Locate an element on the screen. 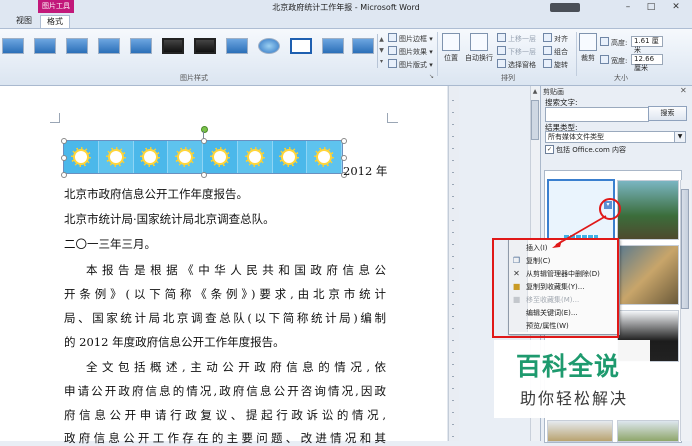  results-scrollbar-thumb is located at coordinates (685, 249).